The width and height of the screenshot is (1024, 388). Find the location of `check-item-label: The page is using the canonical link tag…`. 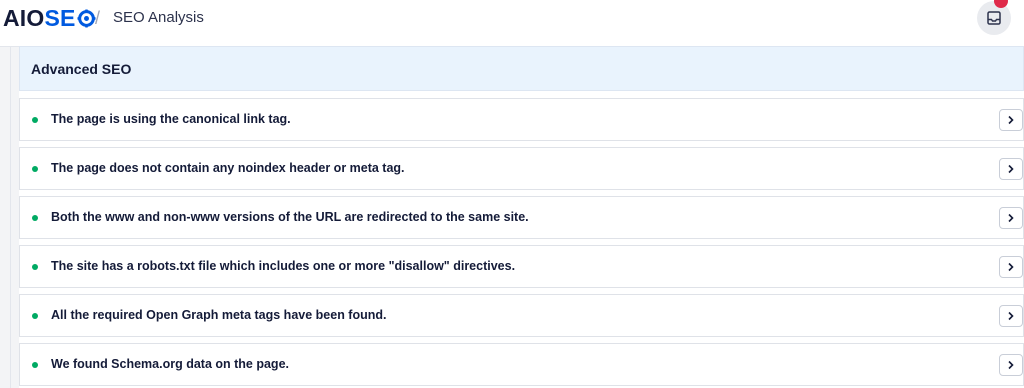

check-item-label: The page is using the canonical link tag… is located at coordinates (171, 119).